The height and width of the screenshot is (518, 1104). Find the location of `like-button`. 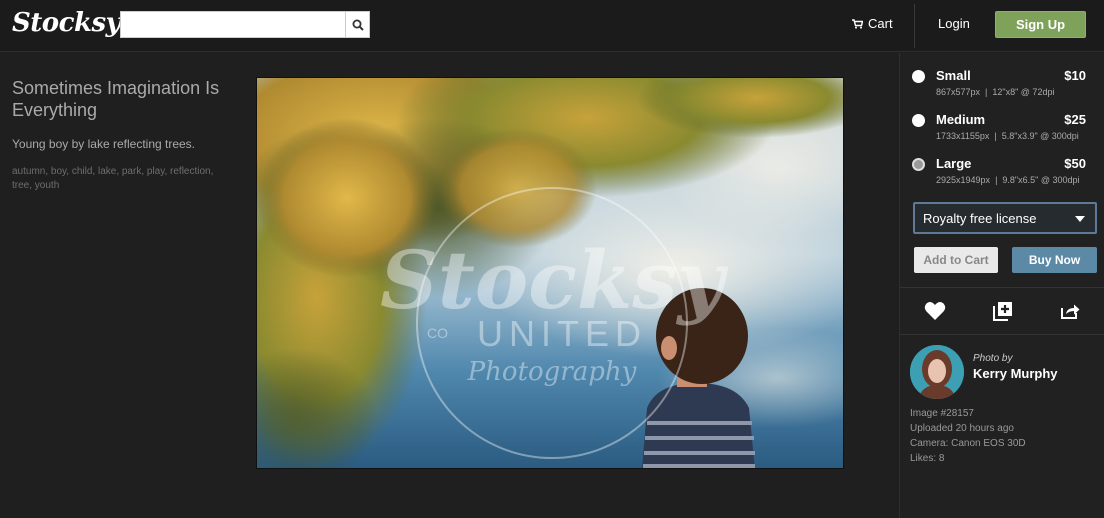

like-button is located at coordinates (935, 311).